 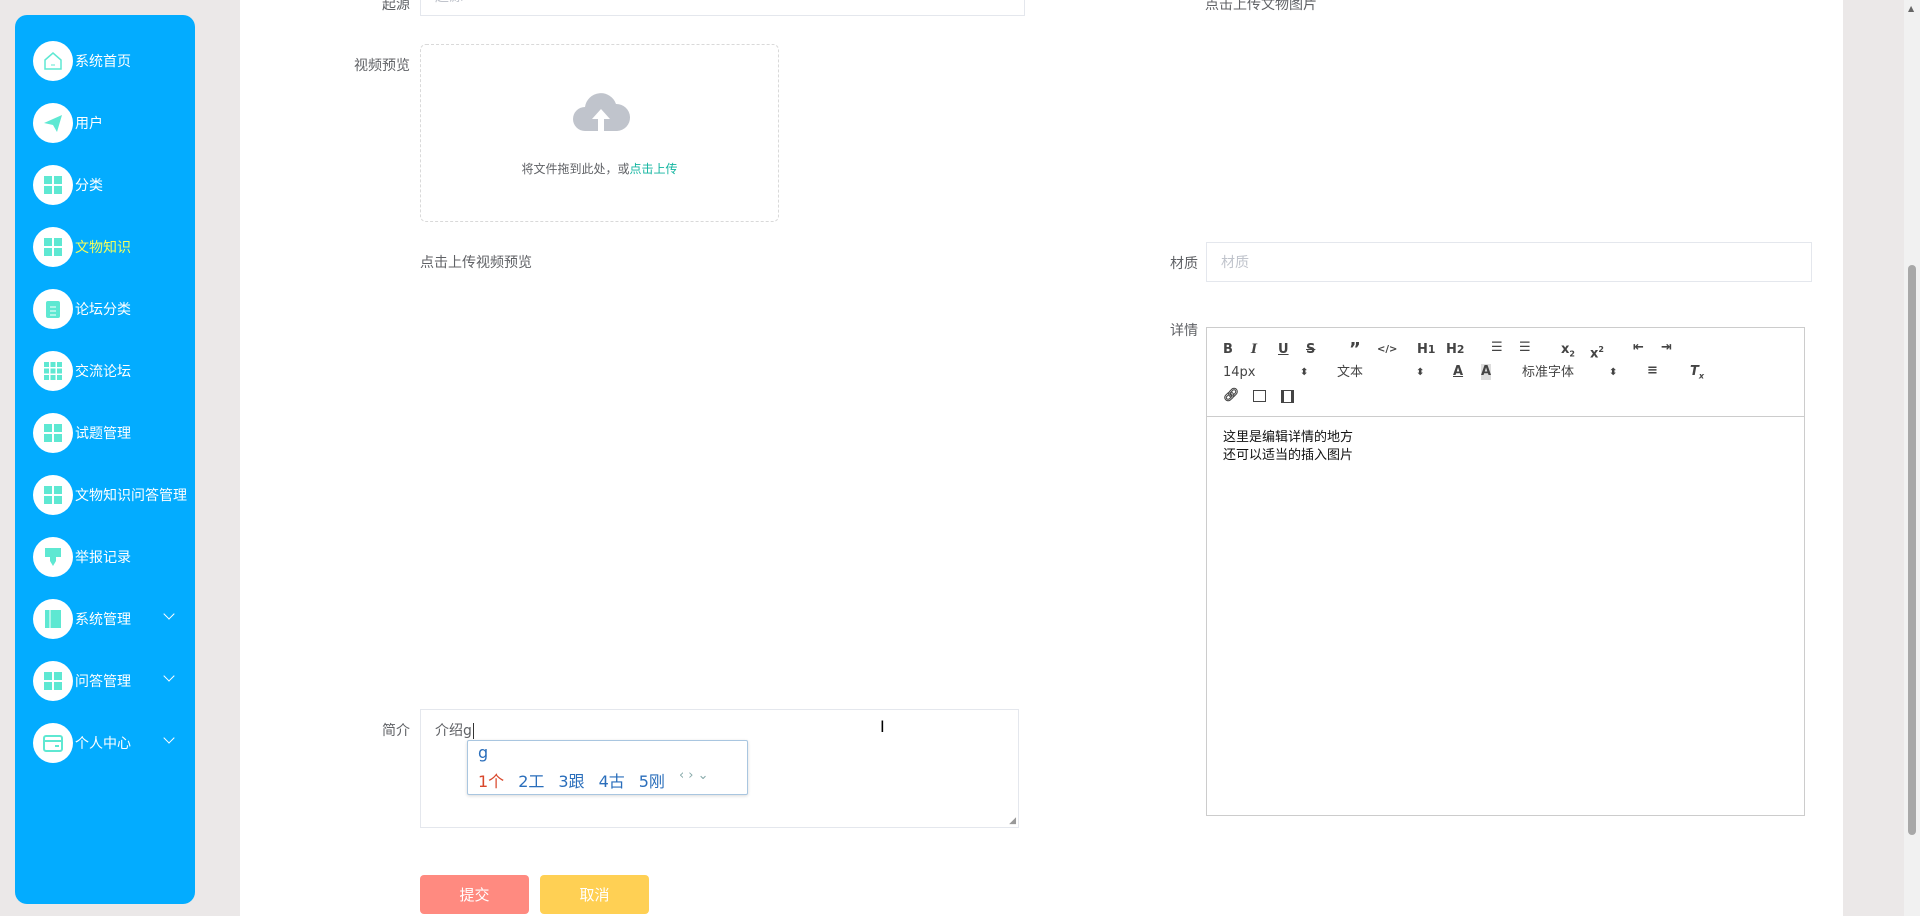 What do you see at coordinates (453, 731) in the screenshot?
I see `intro-value: 介绍g` at bounding box center [453, 731].